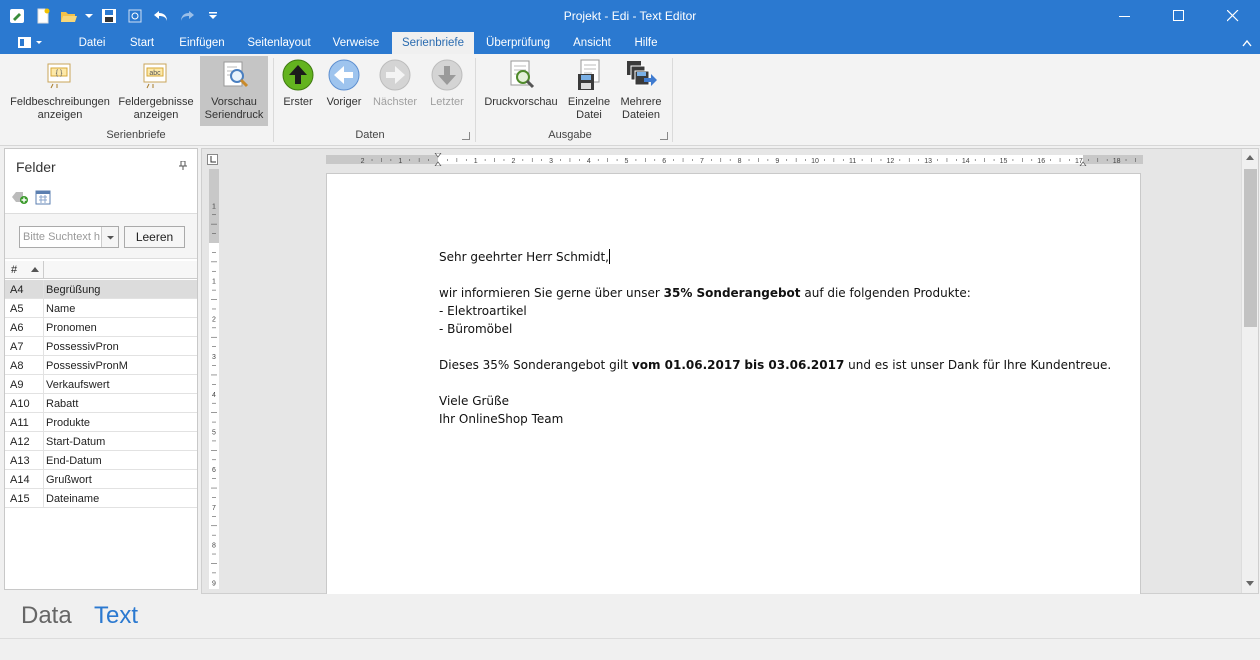  What do you see at coordinates (1247, 44) in the screenshot?
I see `collapse-ribbon-icon` at bounding box center [1247, 44].